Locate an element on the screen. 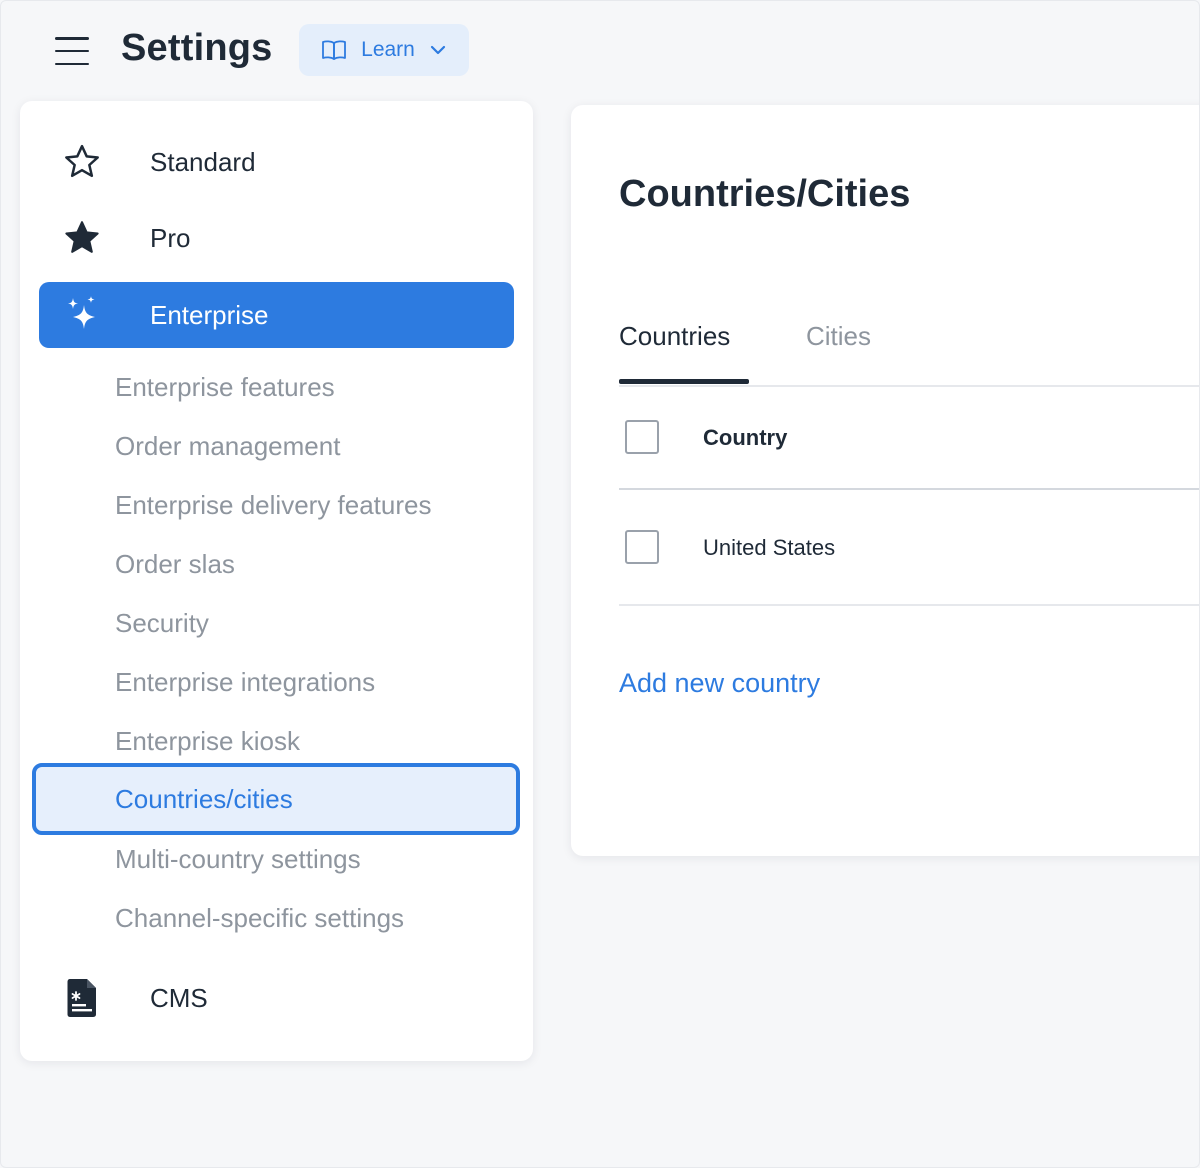 The height and width of the screenshot is (1168, 1200). sidebar-subitem-label: Channel-specific settings is located at coordinates (260, 917).